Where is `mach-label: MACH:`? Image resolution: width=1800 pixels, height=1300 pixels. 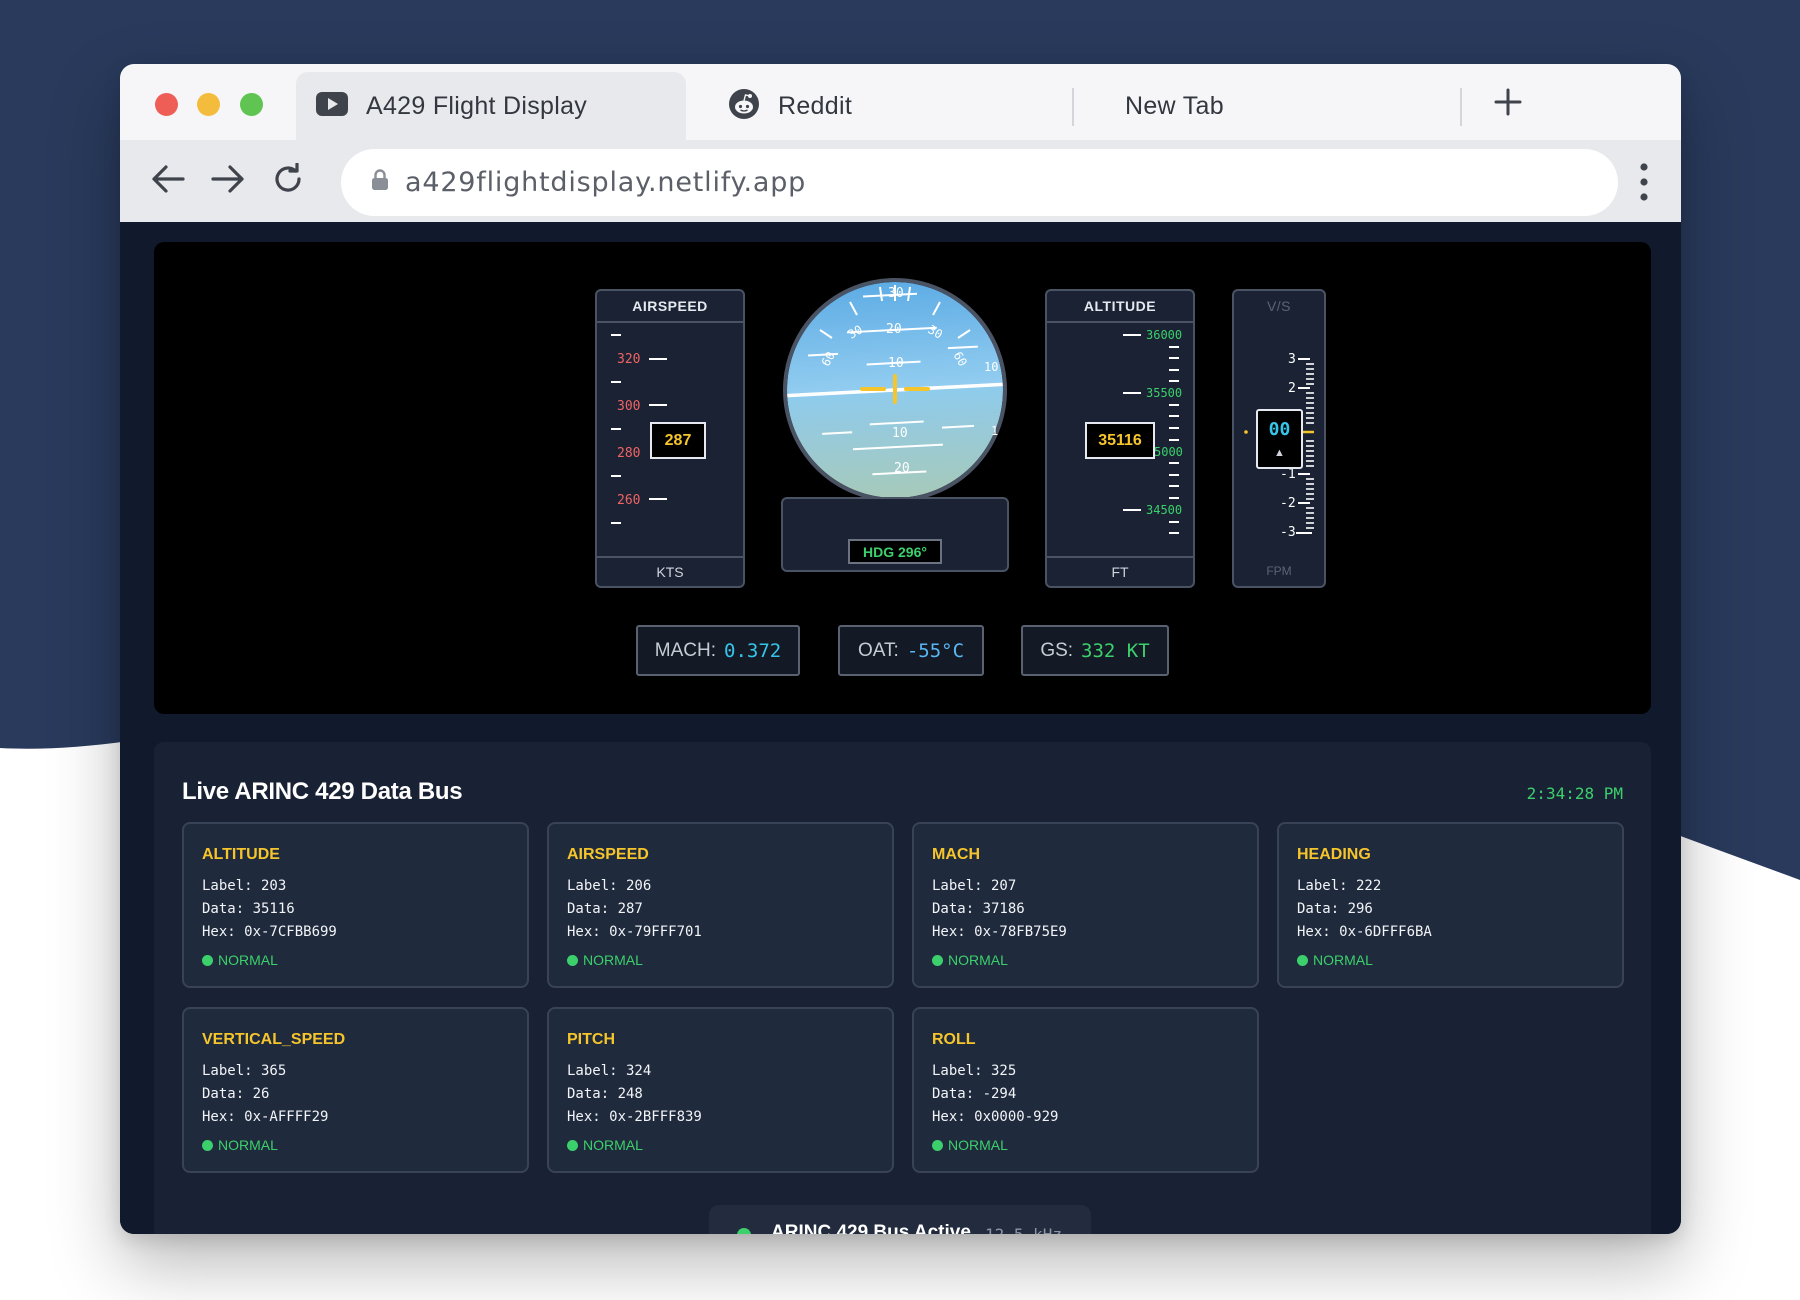
mach-label: MACH: is located at coordinates (685, 650).